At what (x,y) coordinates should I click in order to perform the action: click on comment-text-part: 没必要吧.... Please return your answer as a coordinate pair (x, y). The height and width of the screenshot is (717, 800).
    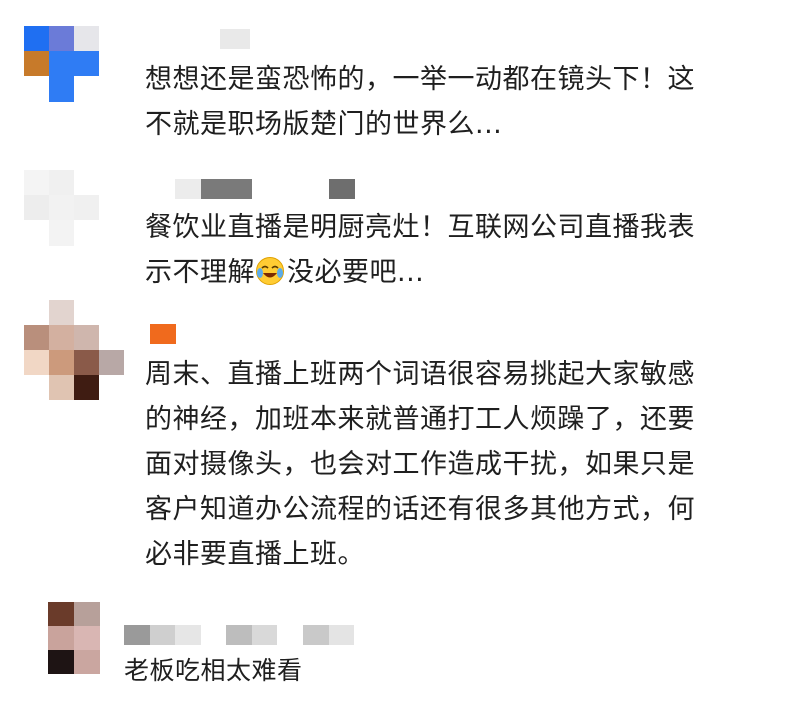
    Looking at the image, I should click on (356, 272).